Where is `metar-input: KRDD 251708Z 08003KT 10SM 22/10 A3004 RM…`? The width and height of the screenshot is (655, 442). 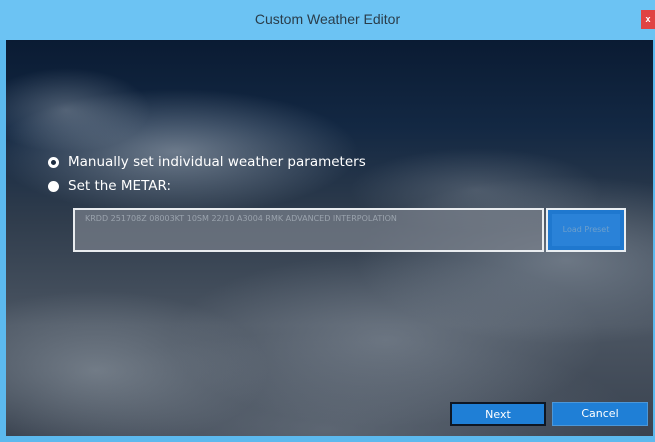 metar-input: KRDD 251708Z 08003KT 10SM 22/10 A3004 RM… is located at coordinates (308, 230).